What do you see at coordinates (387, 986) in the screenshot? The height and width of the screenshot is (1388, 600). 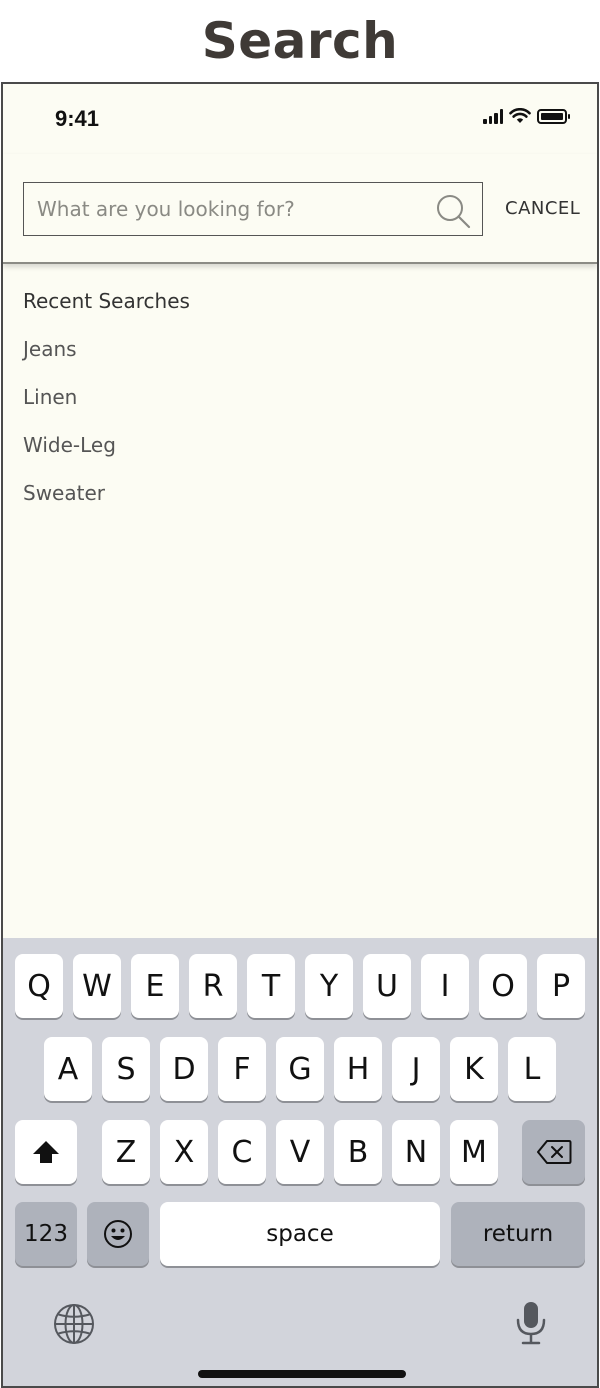 I see `key-u: U` at bounding box center [387, 986].